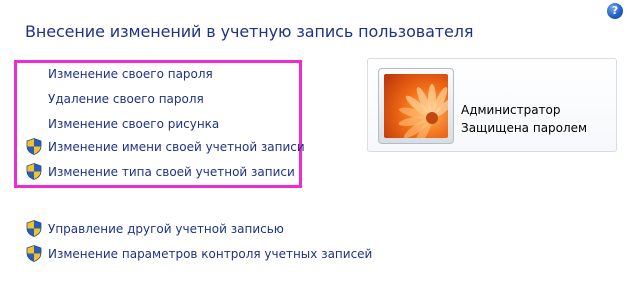 Image resolution: width=628 pixels, height=292 pixels. What do you see at coordinates (511, 110) in the screenshot?
I see `user-name: Администратор` at bounding box center [511, 110].